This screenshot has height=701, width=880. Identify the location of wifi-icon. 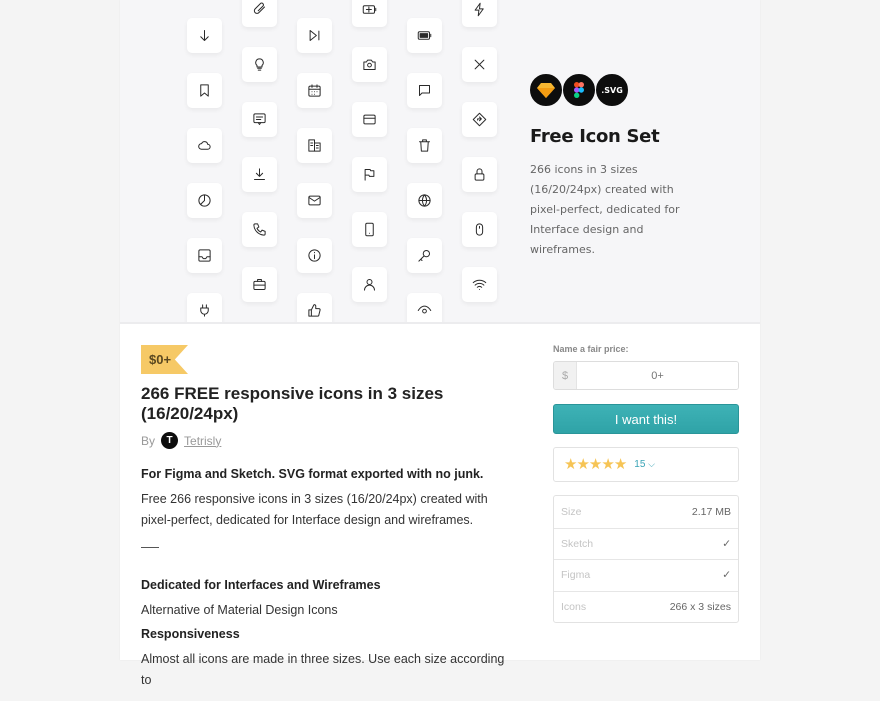
(479, 284).